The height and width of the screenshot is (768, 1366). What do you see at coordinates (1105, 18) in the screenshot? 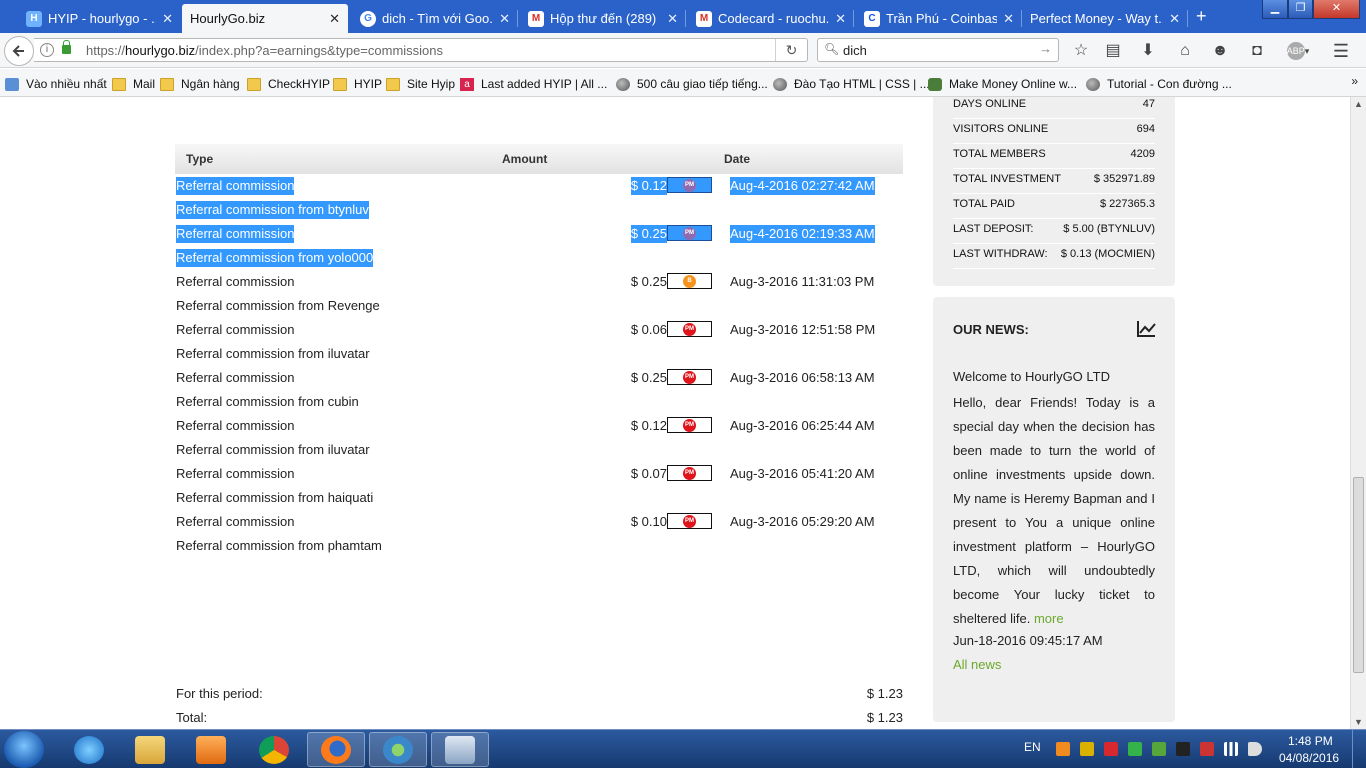
I see `tab-perfect-money: Perfect Money - Way t... ✕` at bounding box center [1105, 18].